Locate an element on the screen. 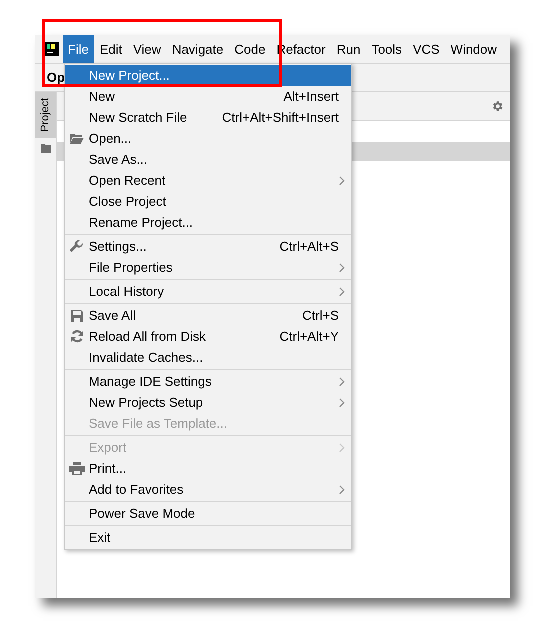 Image resolution: width=545 pixels, height=633 pixels. app-logo-icon is located at coordinates (52, 49).